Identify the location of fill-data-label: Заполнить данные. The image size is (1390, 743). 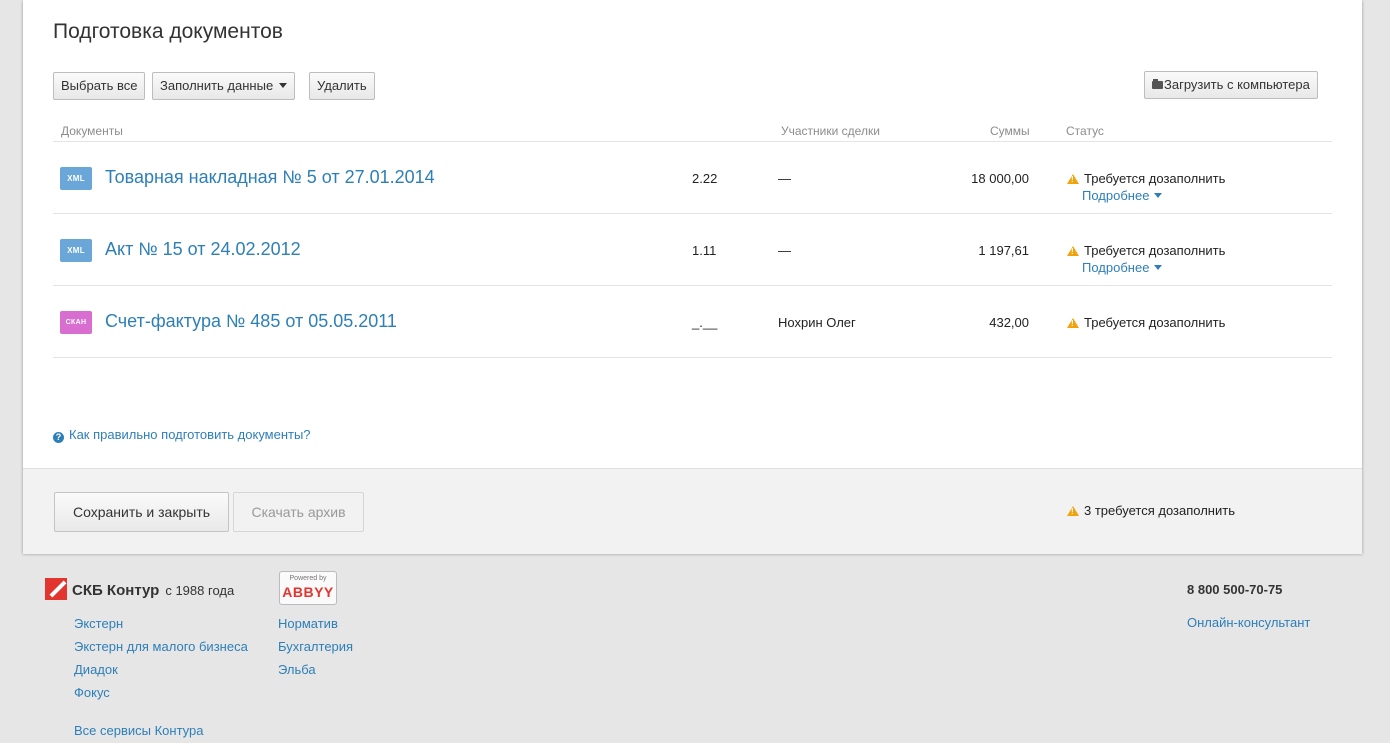
(217, 85).